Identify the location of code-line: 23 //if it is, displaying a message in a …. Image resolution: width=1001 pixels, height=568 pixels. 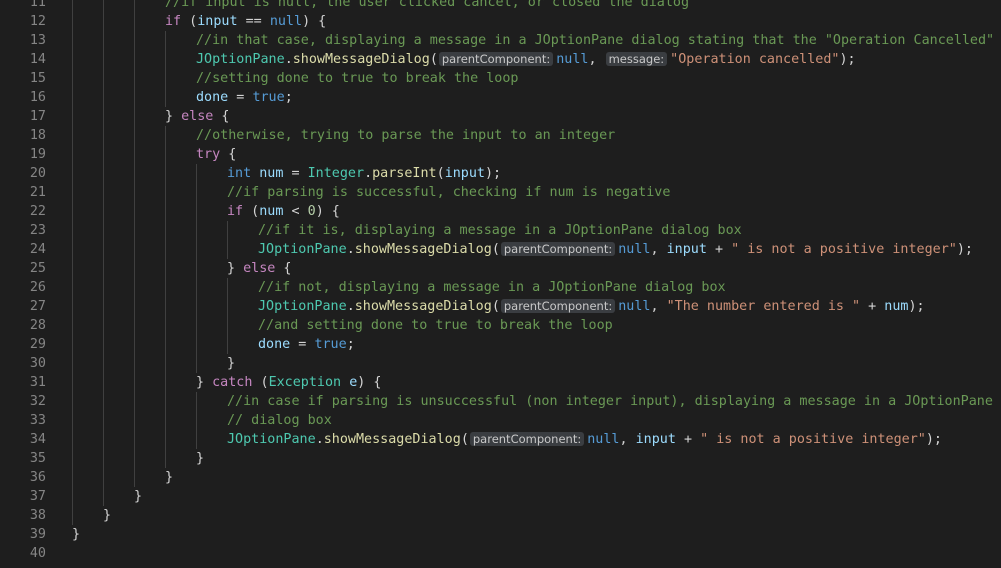
(500, 230).